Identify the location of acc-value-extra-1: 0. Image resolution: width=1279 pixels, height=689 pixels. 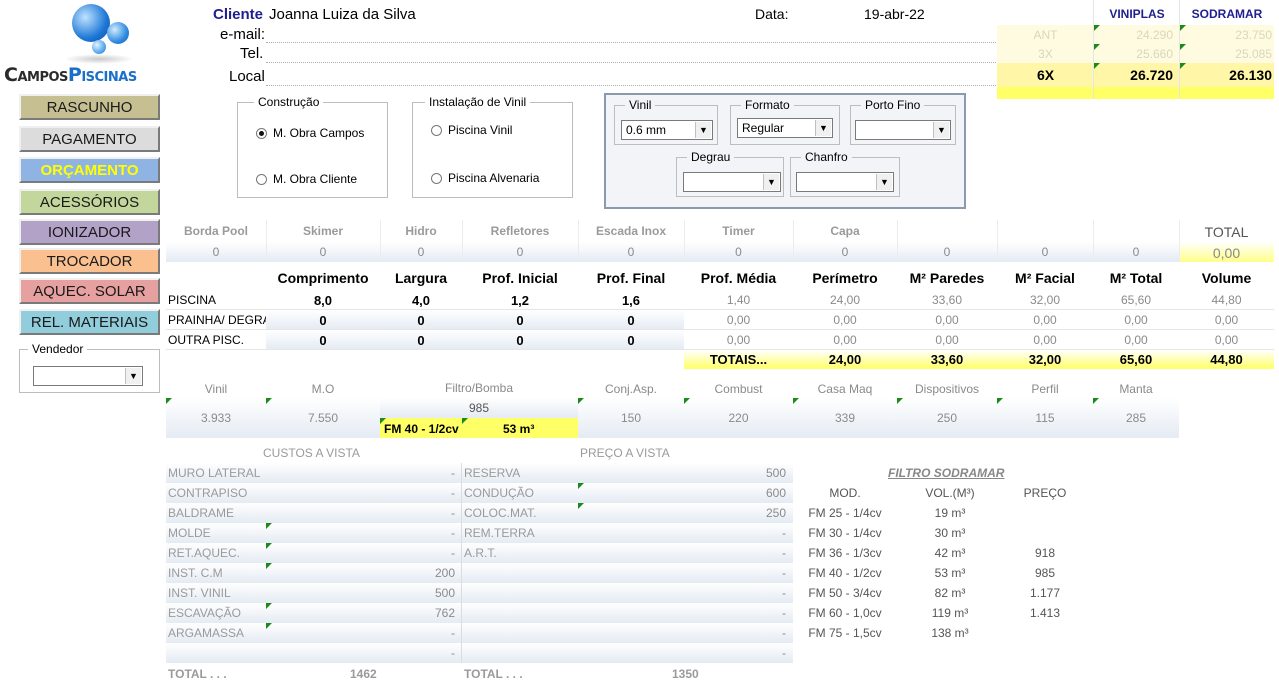
(947, 252).